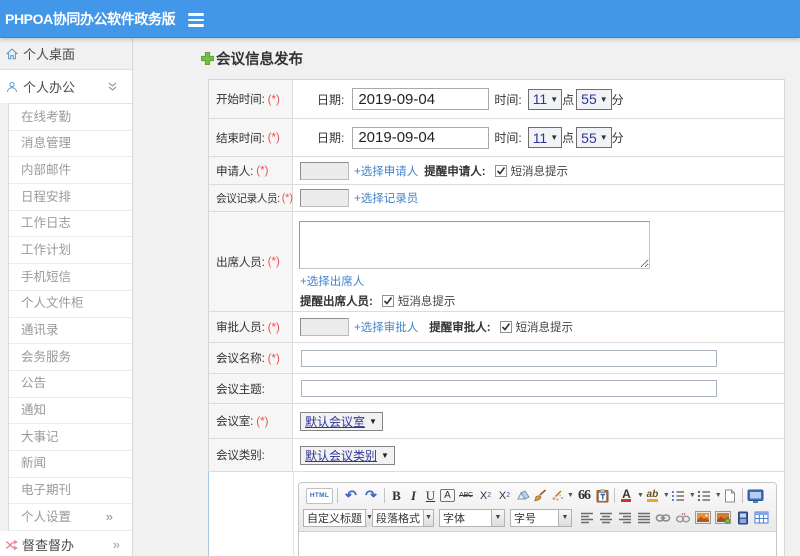 This screenshot has width=800, height=556. Describe the element at coordinates (663, 518) in the screenshot. I see `link-icon` at that location.